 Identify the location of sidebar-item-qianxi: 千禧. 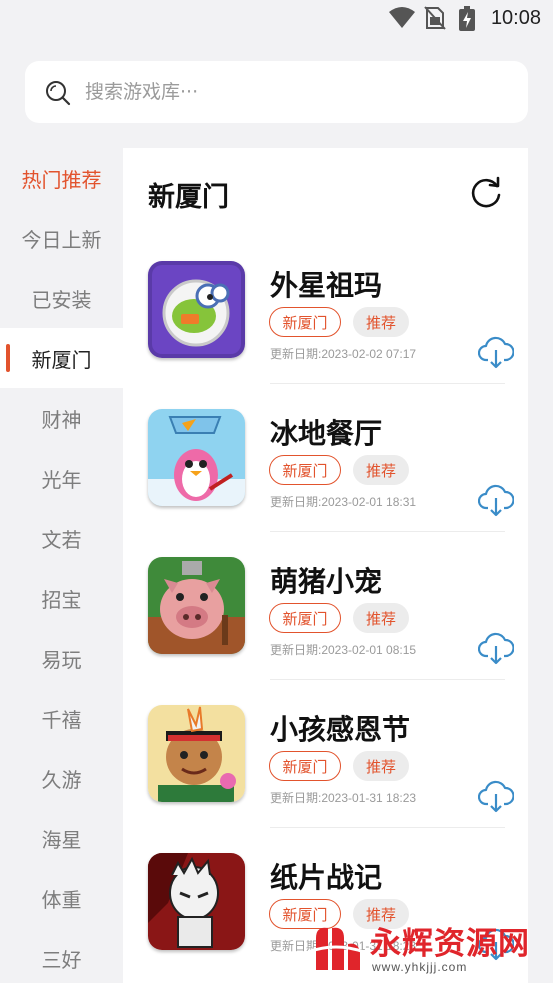
(61, 718).